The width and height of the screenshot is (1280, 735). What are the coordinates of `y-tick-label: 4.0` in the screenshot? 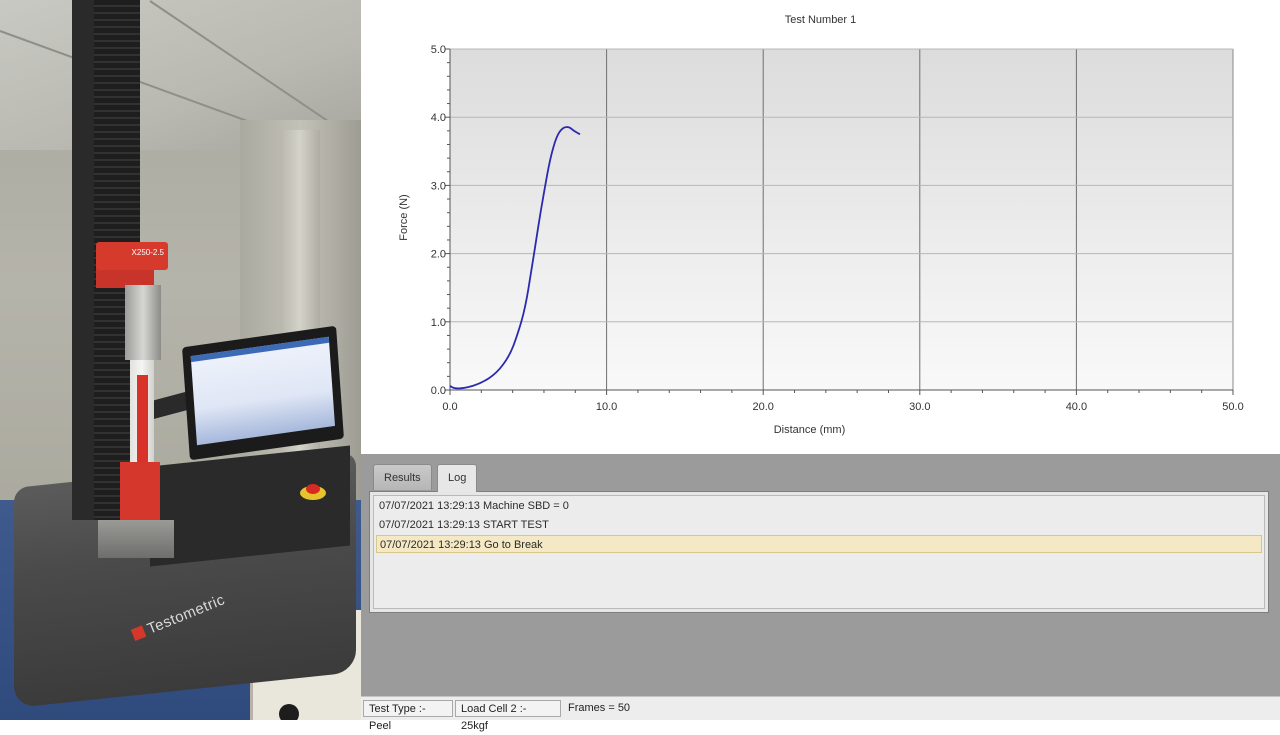 It's located at (438, 118).